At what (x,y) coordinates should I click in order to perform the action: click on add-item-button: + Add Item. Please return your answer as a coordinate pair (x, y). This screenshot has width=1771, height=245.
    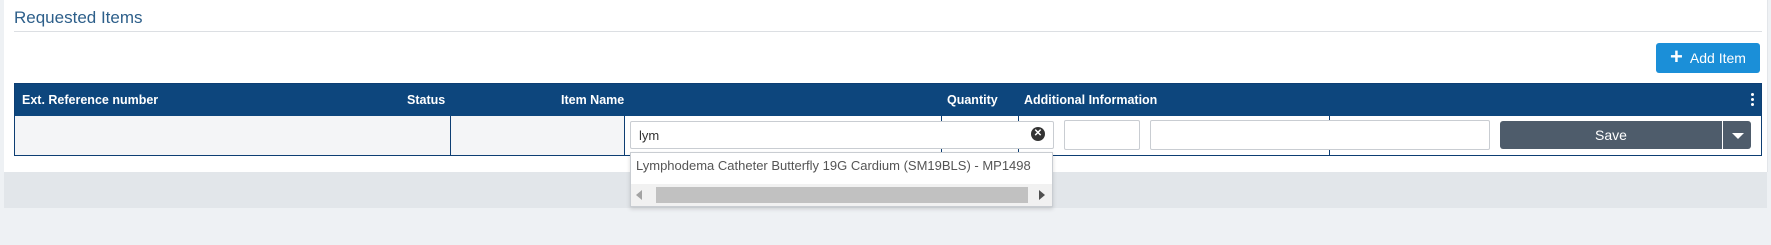
    Looking at the image, I should click on (1708, 58).